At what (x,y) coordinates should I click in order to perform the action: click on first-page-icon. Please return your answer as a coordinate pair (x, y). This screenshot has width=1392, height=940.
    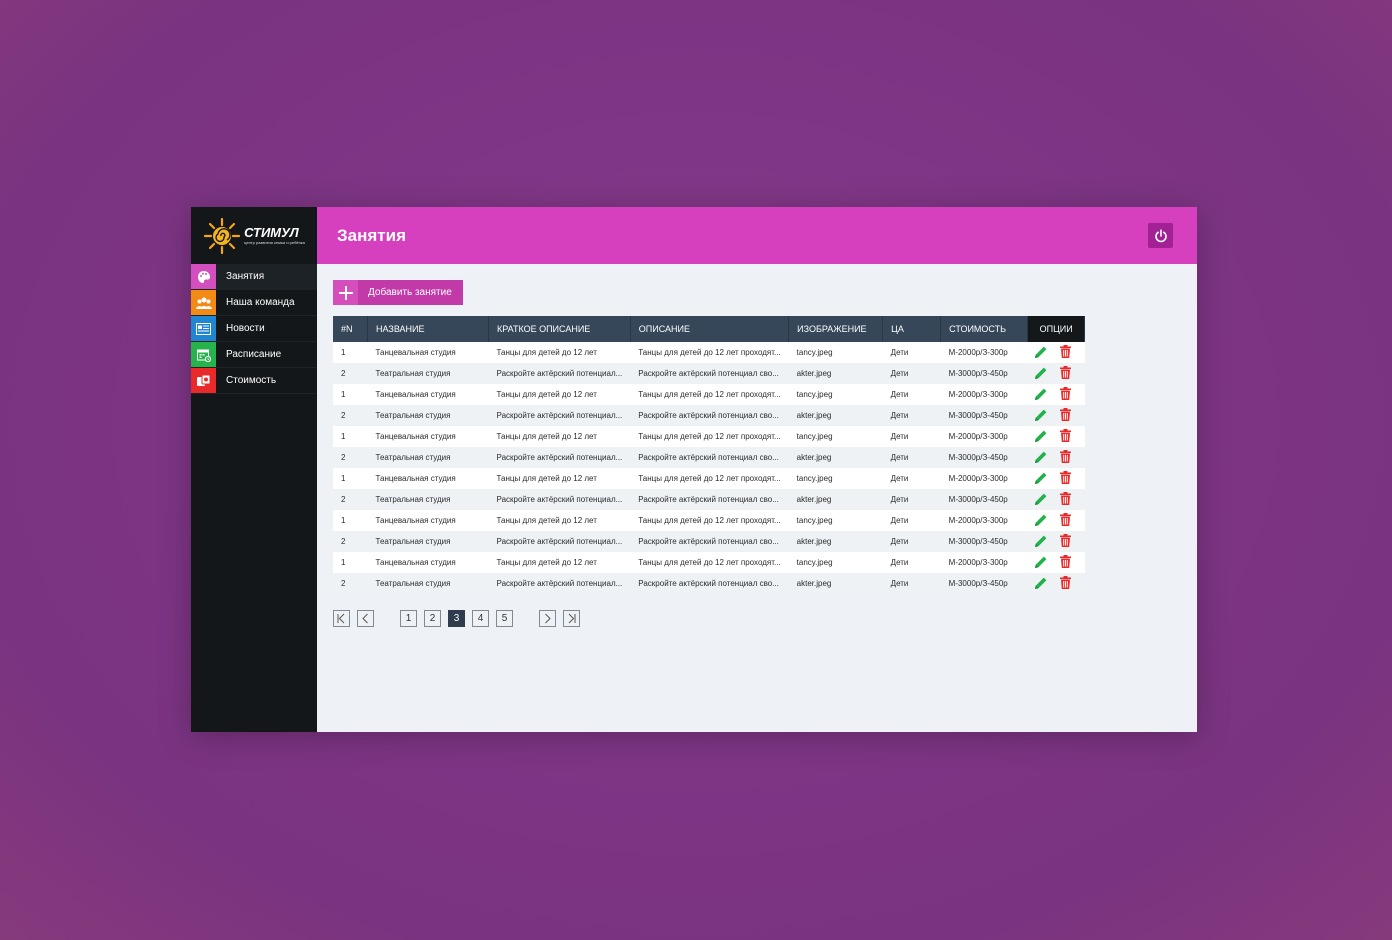
    Looking at the image, I should click on (341, 618).